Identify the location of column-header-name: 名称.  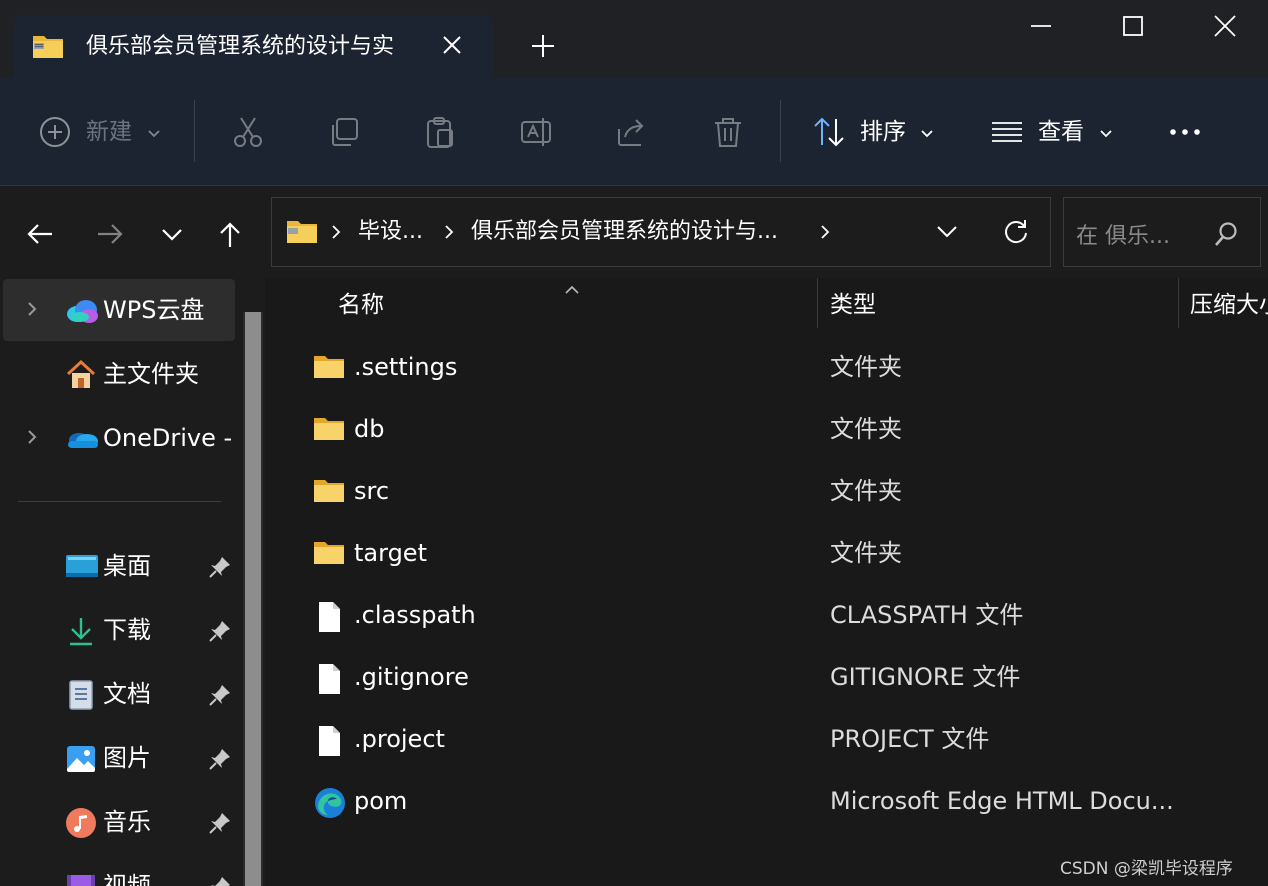
(361, 305).